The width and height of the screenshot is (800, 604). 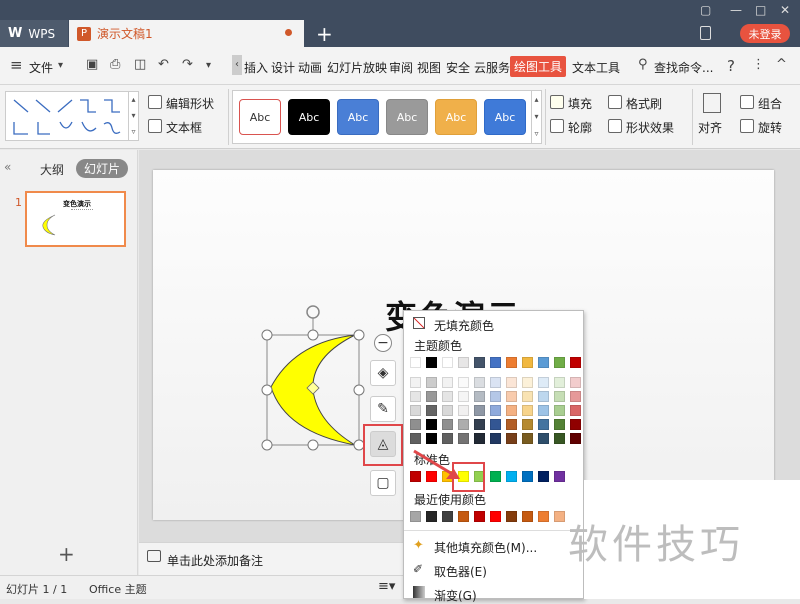 I want to click on moon-shape, so click(x=315, y=377).